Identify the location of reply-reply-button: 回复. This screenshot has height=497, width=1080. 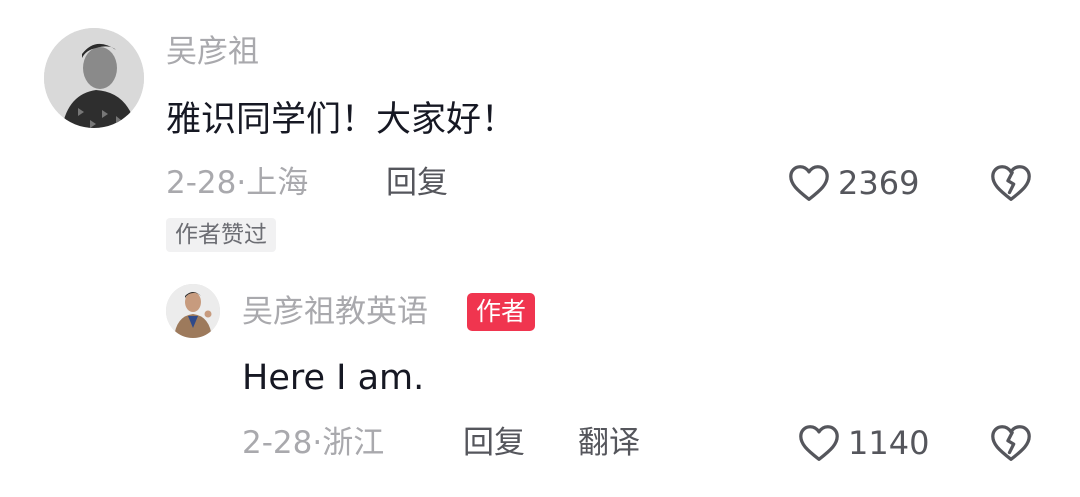
(494, 443).